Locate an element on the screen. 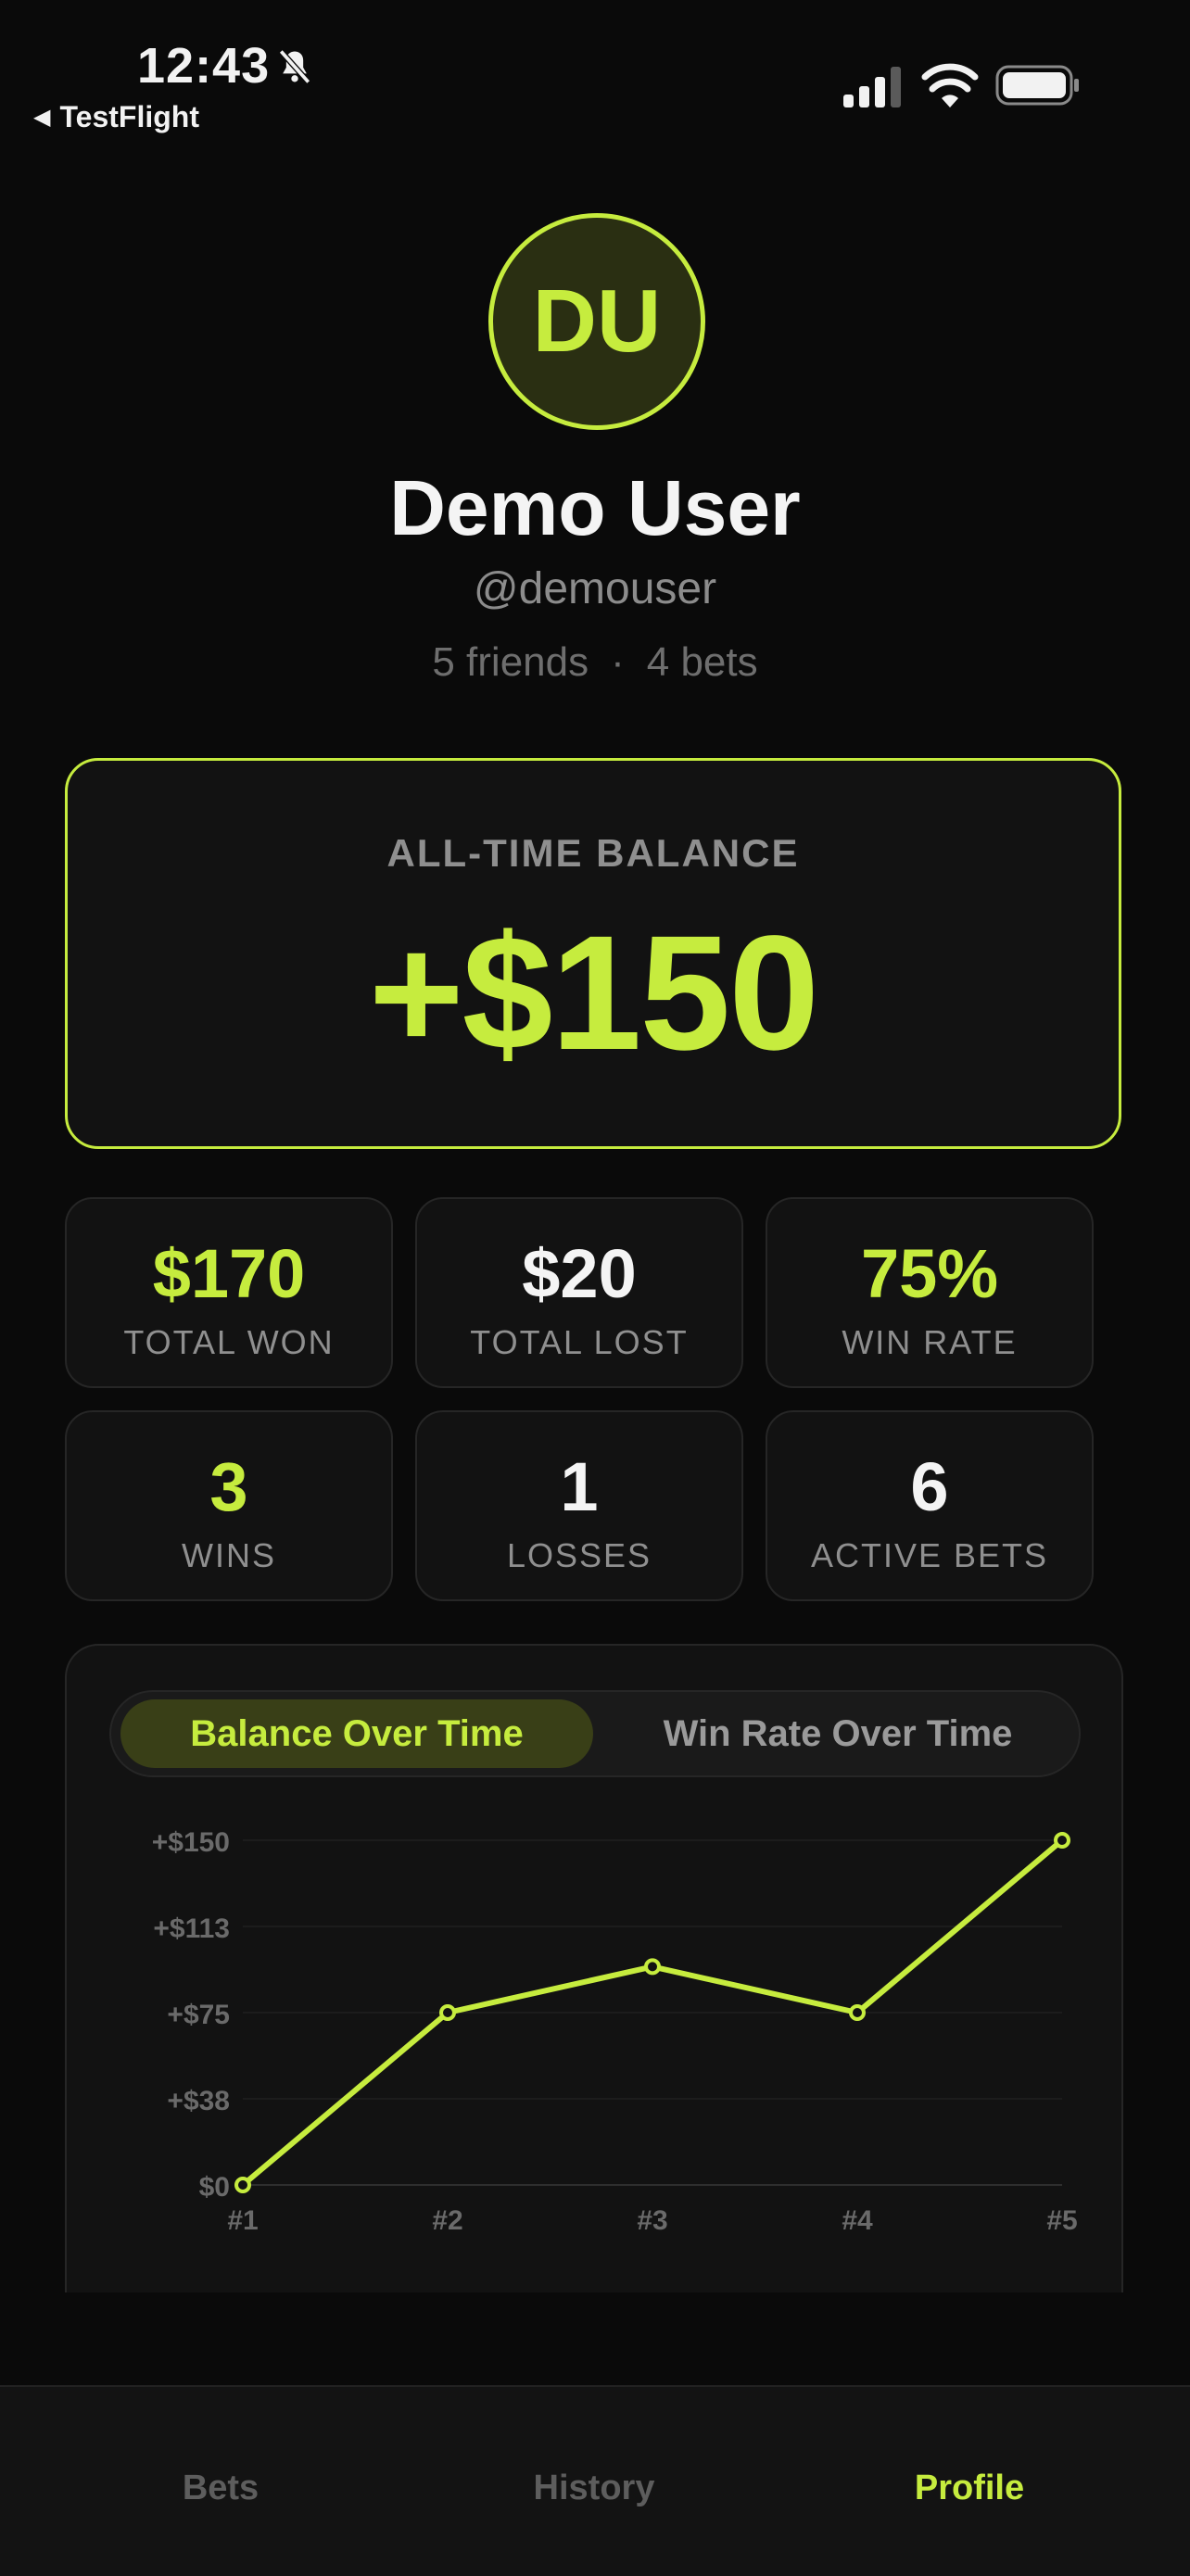 This screenshot has width=1190, height=2576. wifi-icon is located at coordinates (950, 85).